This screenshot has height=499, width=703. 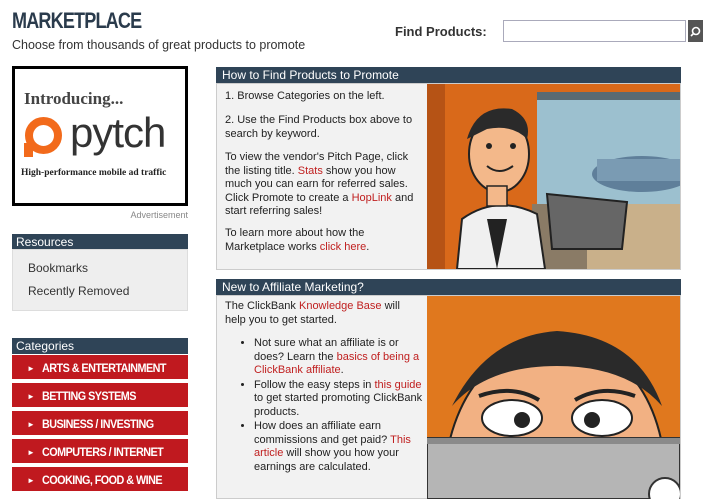 What do you see at coordinates (305, 96) in the screenshot?
I see `how-to-step-1: 1. Browse Categories on the left.` at bounding box center [305, 96].